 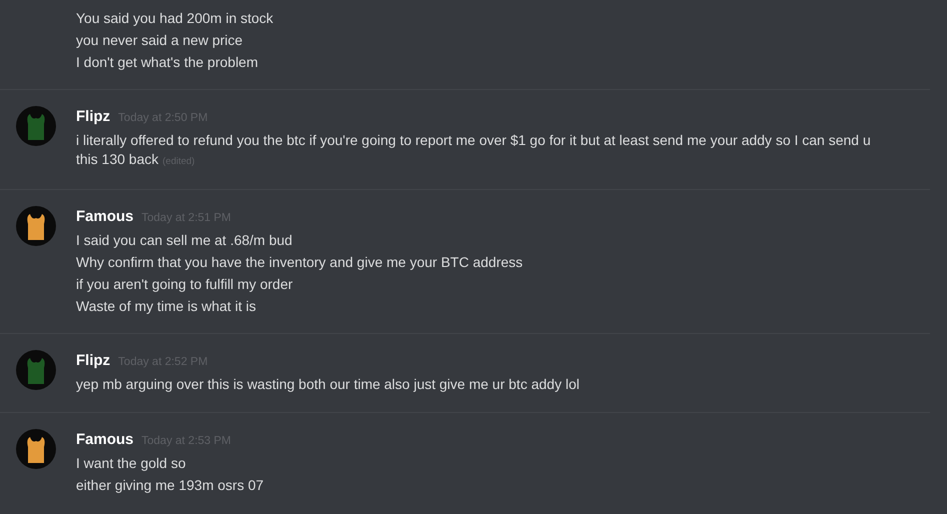 What do you see at coordinates (300, 262) in the screenshot?
I see `message-text: Why confirm that you have the inventory and give me your BTC address` at bounding box center [300, 262].